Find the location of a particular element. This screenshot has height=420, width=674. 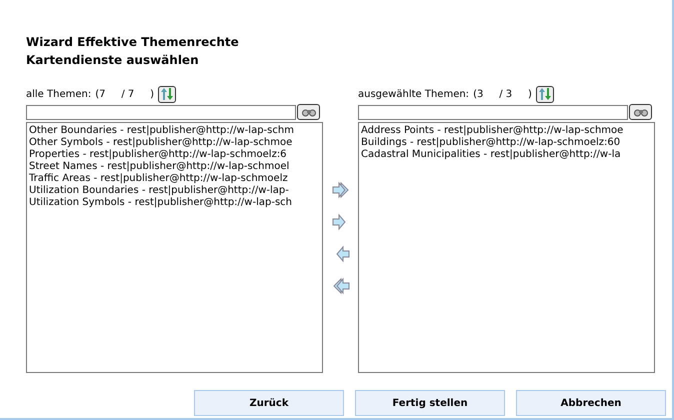

list-item: Utilization Symbols - rest|publisher@http://w-lap-sch is located at coordinates (160, 203).